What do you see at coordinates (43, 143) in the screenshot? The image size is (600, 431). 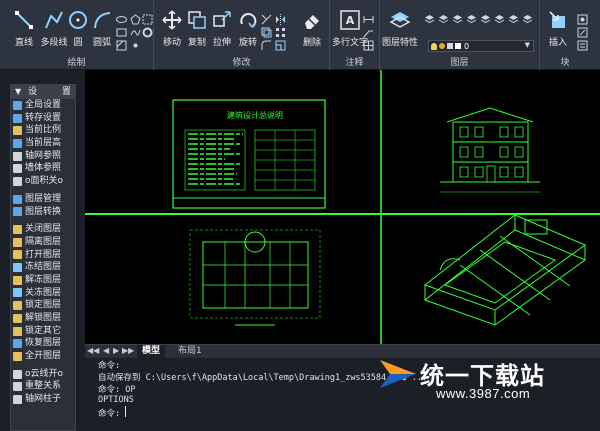 I see `palette-item: 当前层高` at bounding box center [43, 143].